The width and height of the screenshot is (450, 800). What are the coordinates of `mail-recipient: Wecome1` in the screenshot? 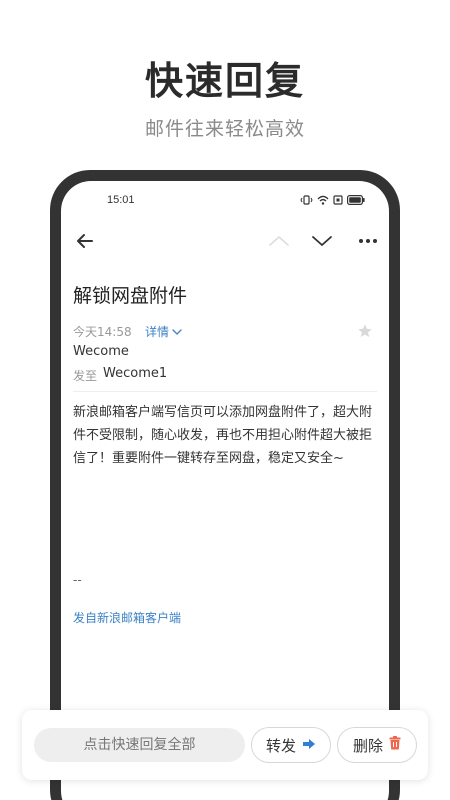 It's located at (135, 373).